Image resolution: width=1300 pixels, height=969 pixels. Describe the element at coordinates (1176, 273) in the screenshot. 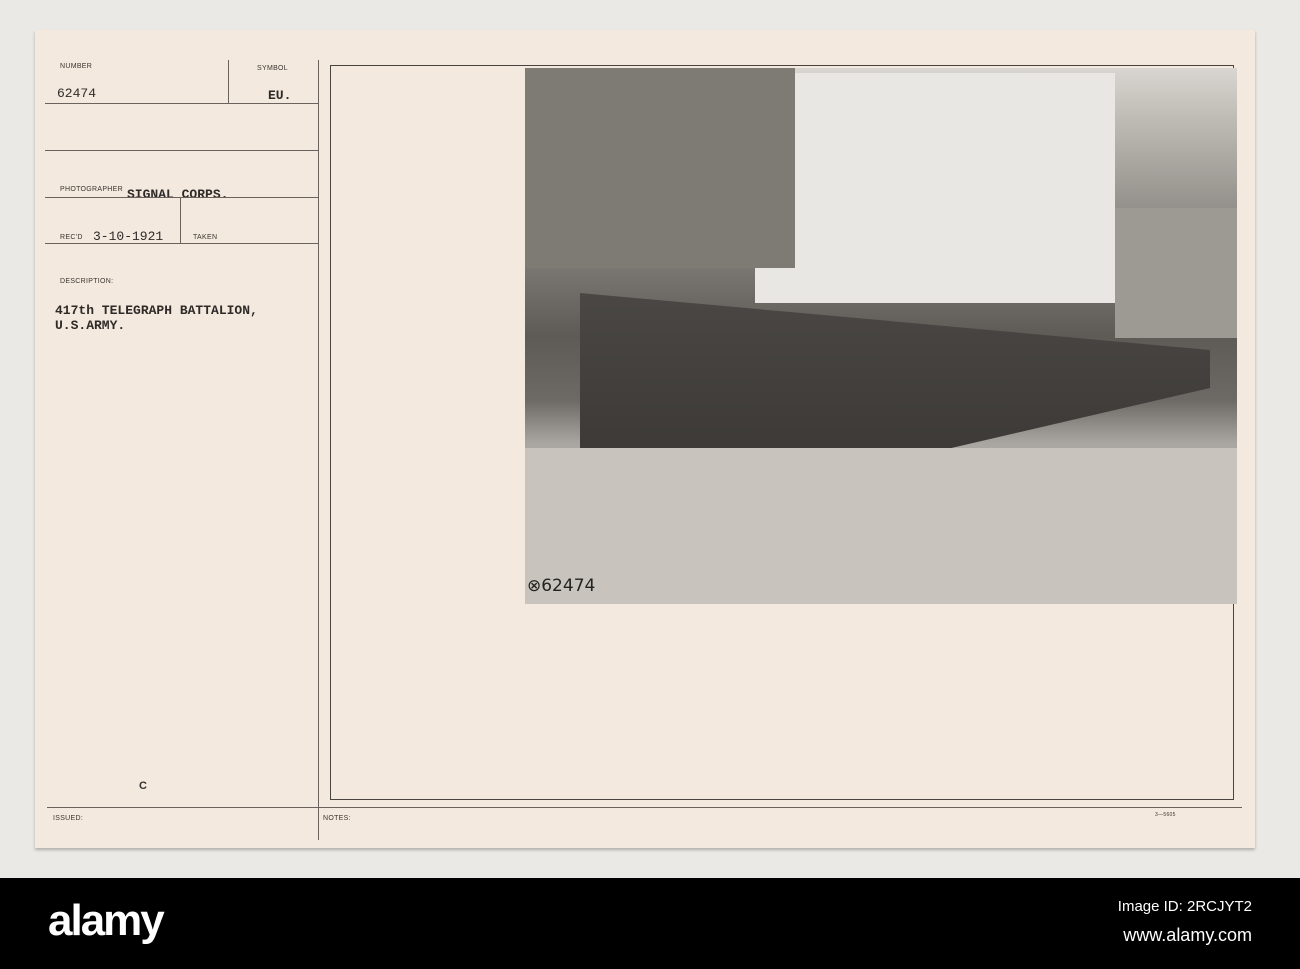

I see `hillside` at that location.